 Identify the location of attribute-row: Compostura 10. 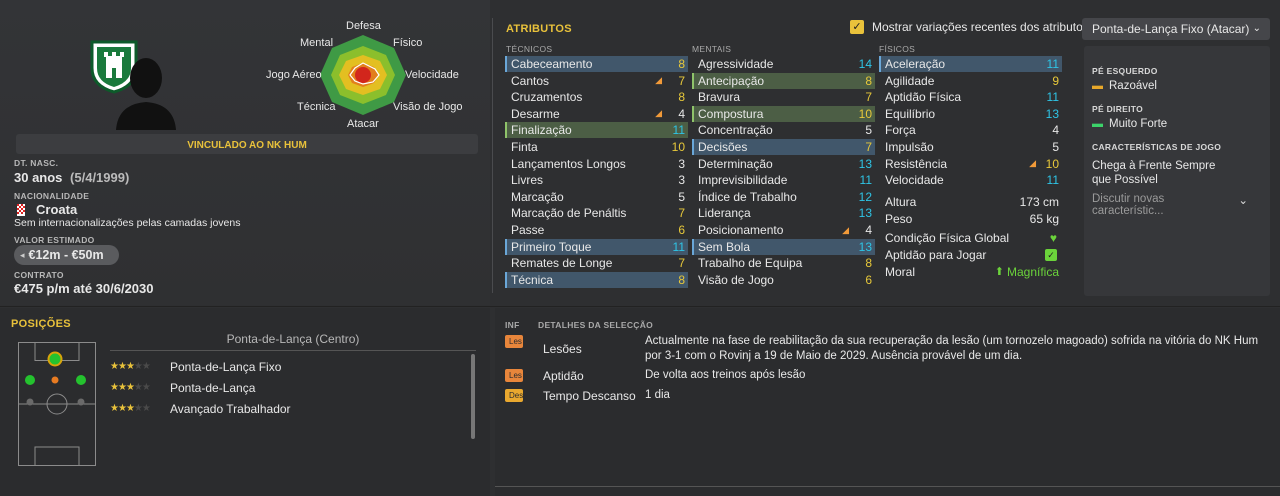
(783, 113).